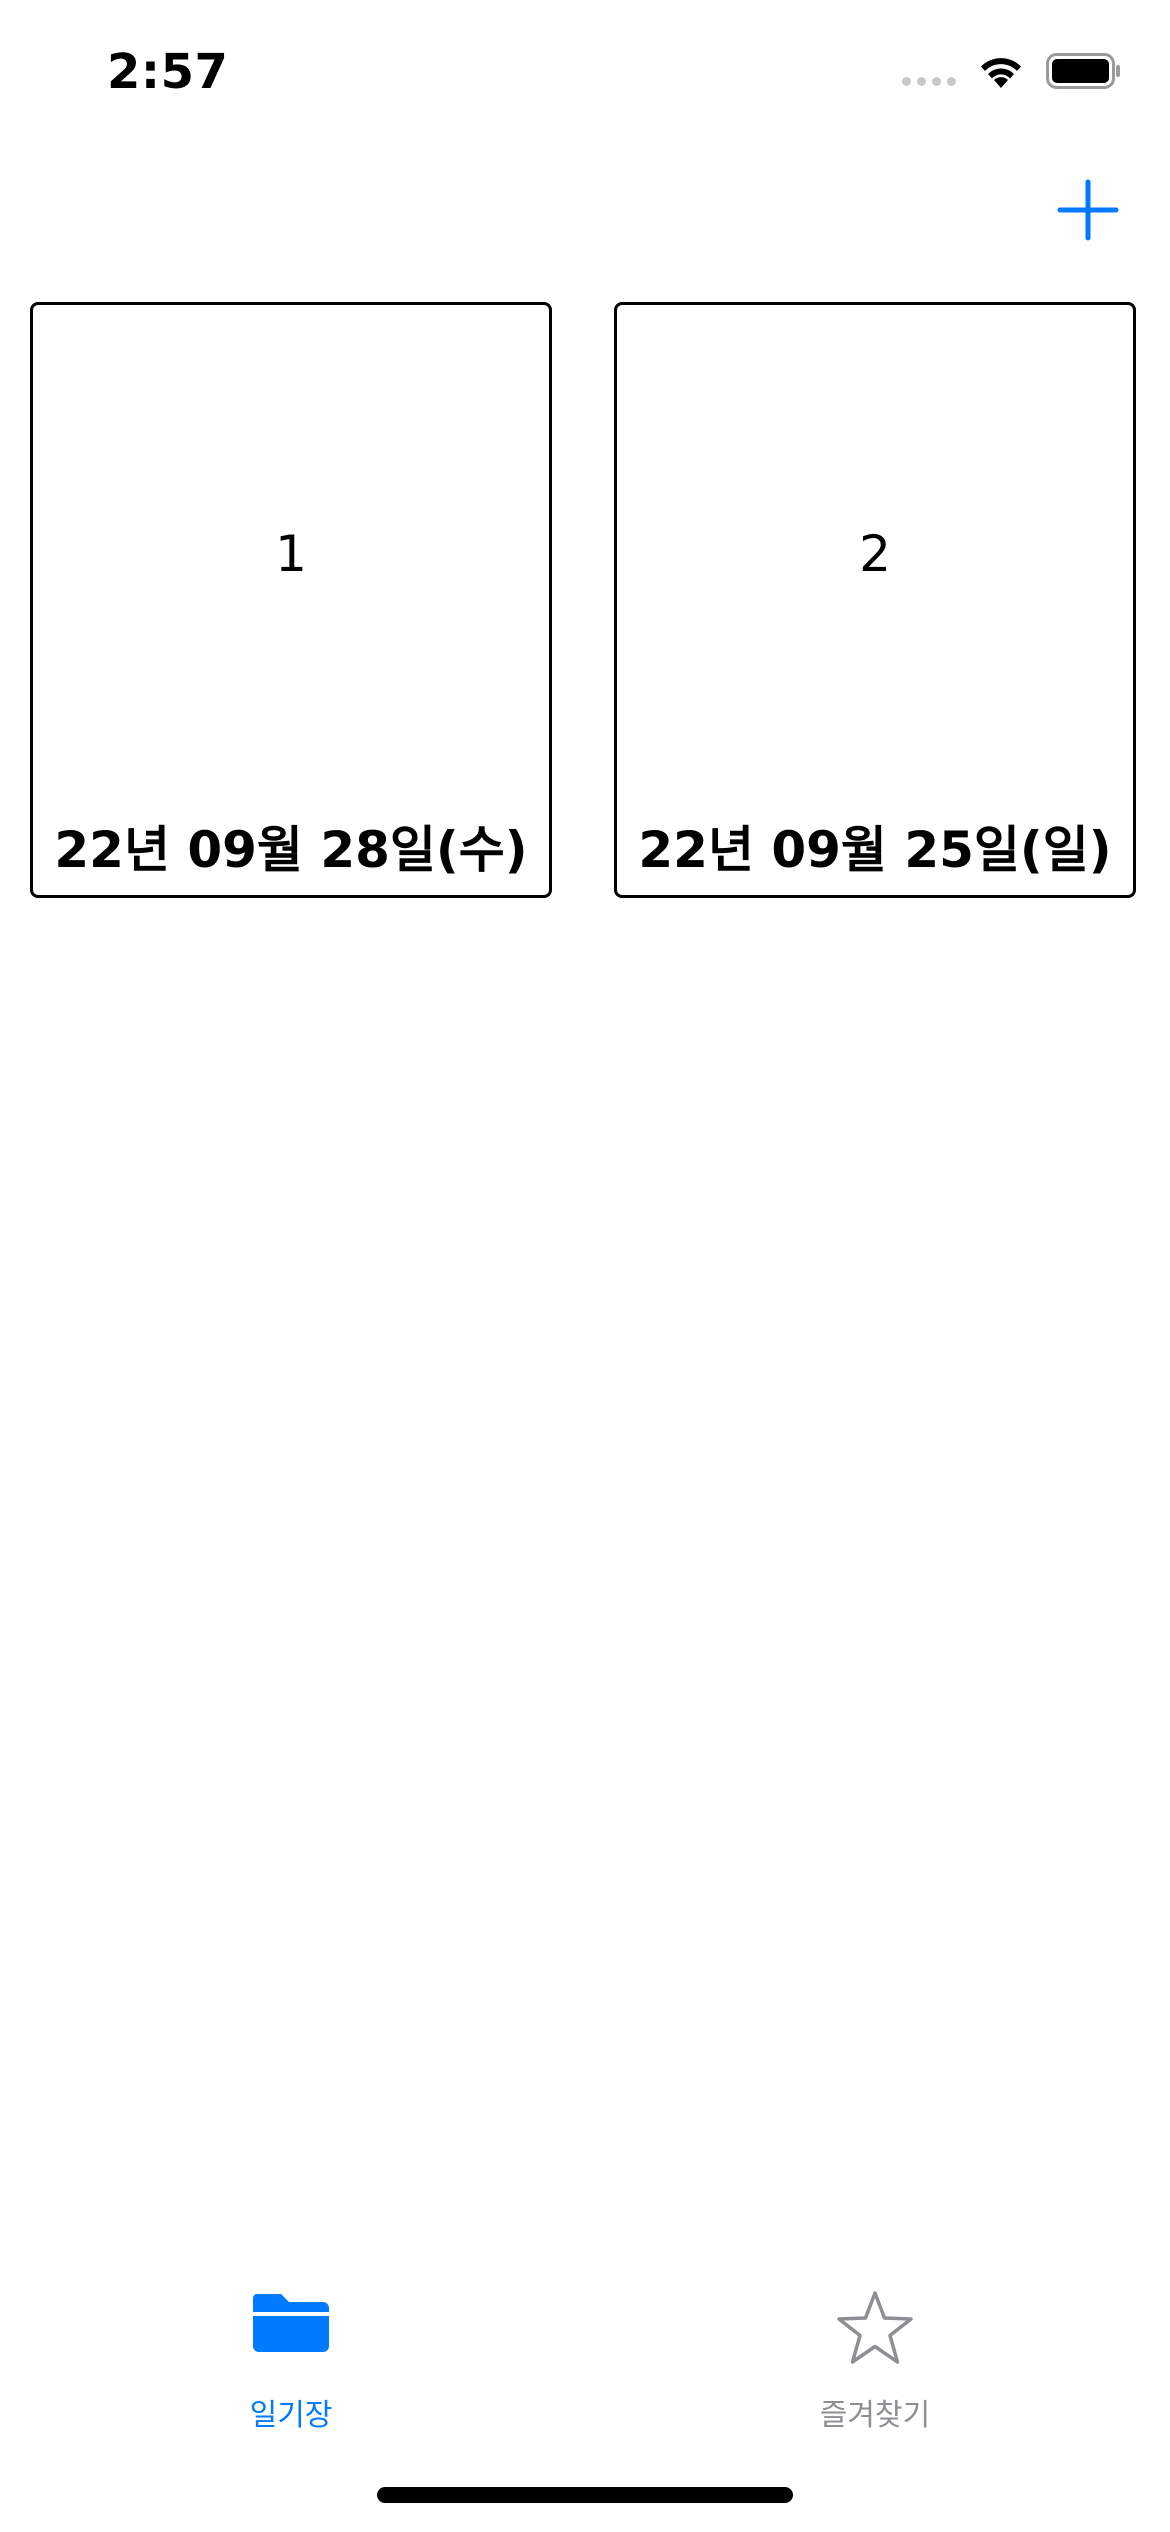 This screenshot has width=1170, height=2532. I want to click on battery-icon, so click(1084, 71).